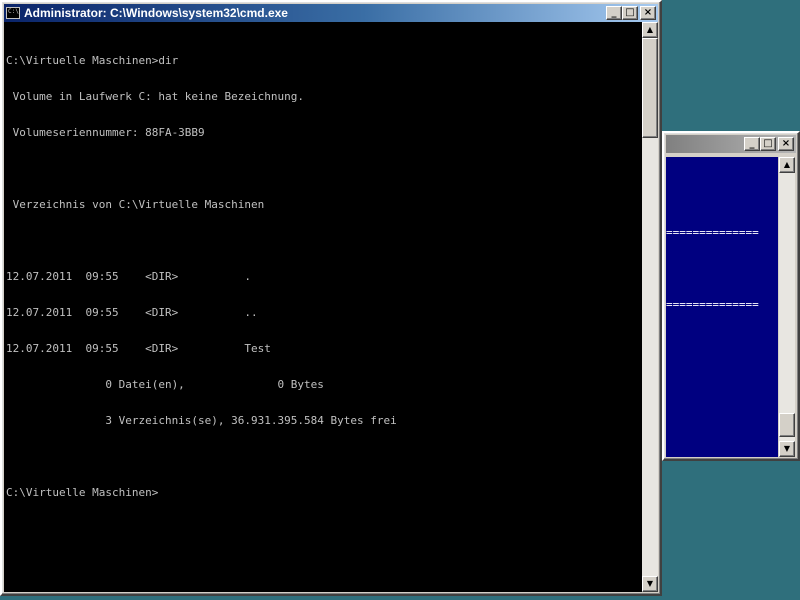  I want to click on command-prompt-line: C:\Virtuelle Maschinen>, so click(324, 493).